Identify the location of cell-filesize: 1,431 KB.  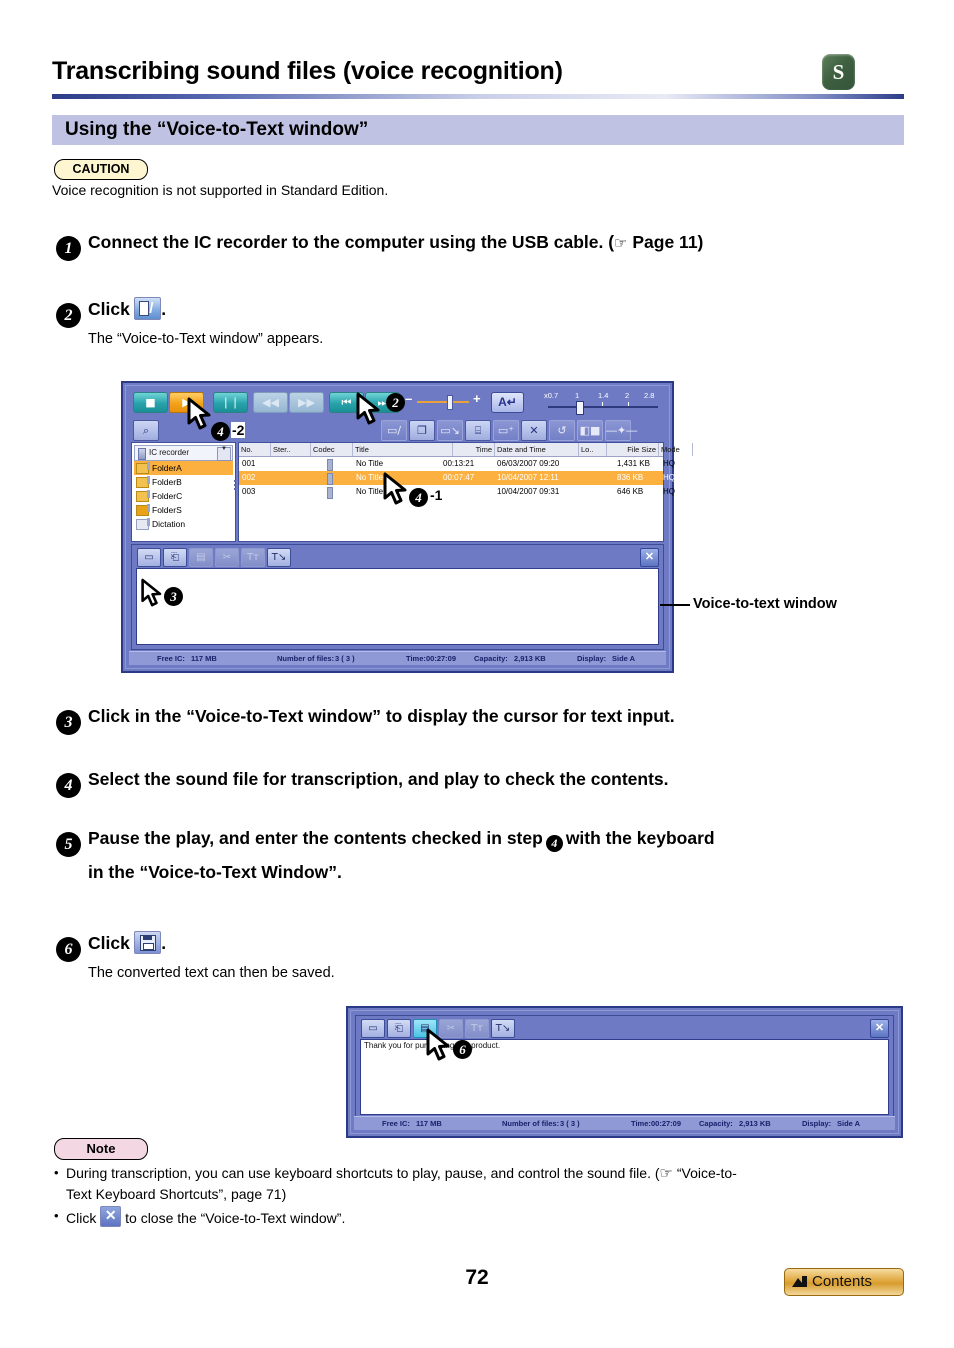
(633, 463).